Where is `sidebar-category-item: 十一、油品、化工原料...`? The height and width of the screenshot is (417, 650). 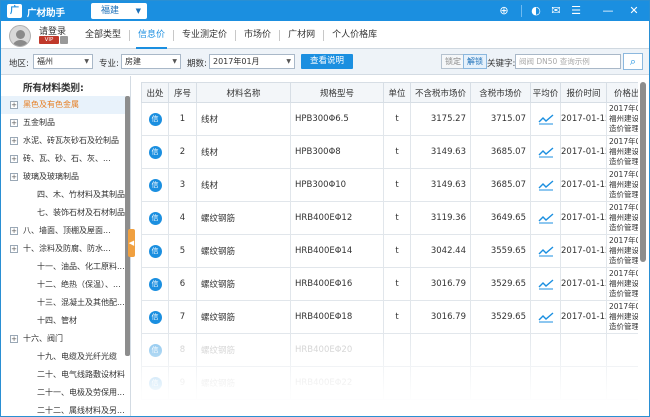 sidebar-category-item: 十一、油品、化工原料... is located at coordinates (63, 267).